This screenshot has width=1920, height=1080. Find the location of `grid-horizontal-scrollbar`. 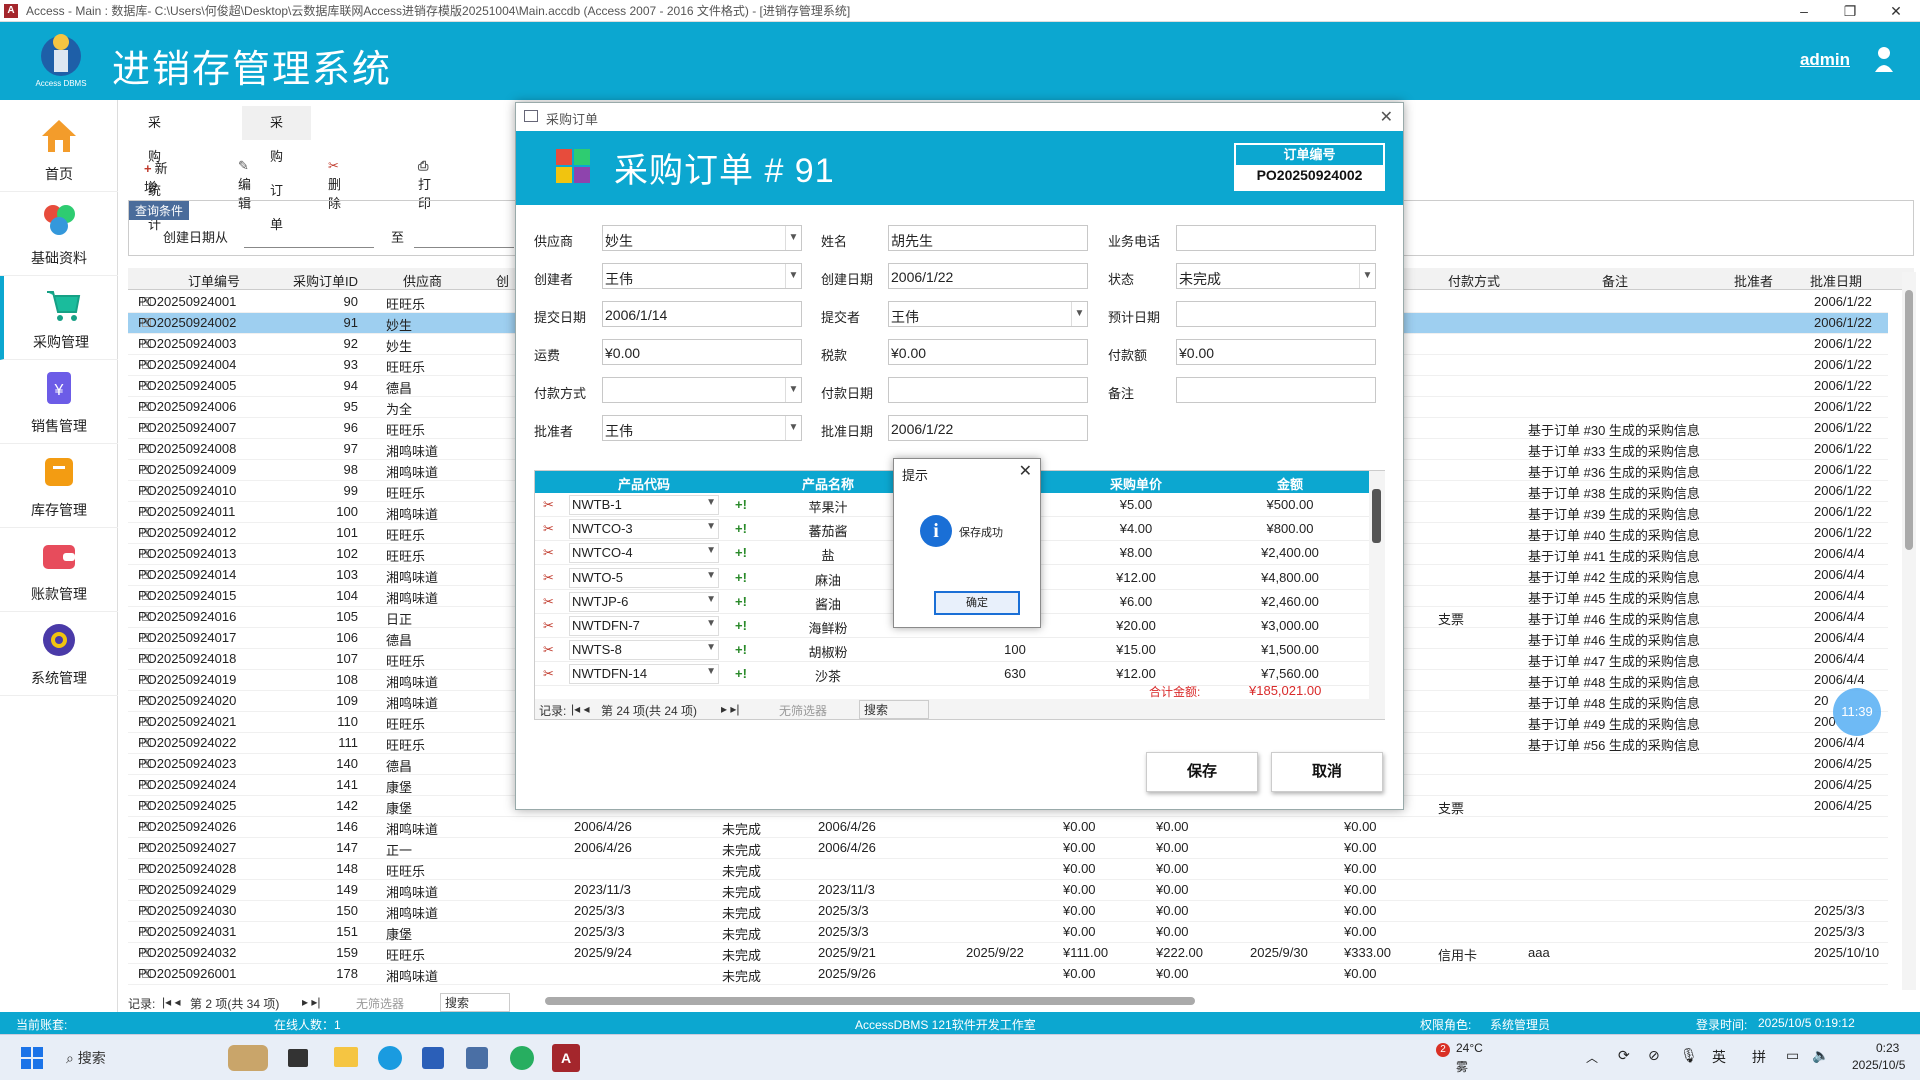

grid-horizontal-scrollbar is located at coordinates (870, 1001).